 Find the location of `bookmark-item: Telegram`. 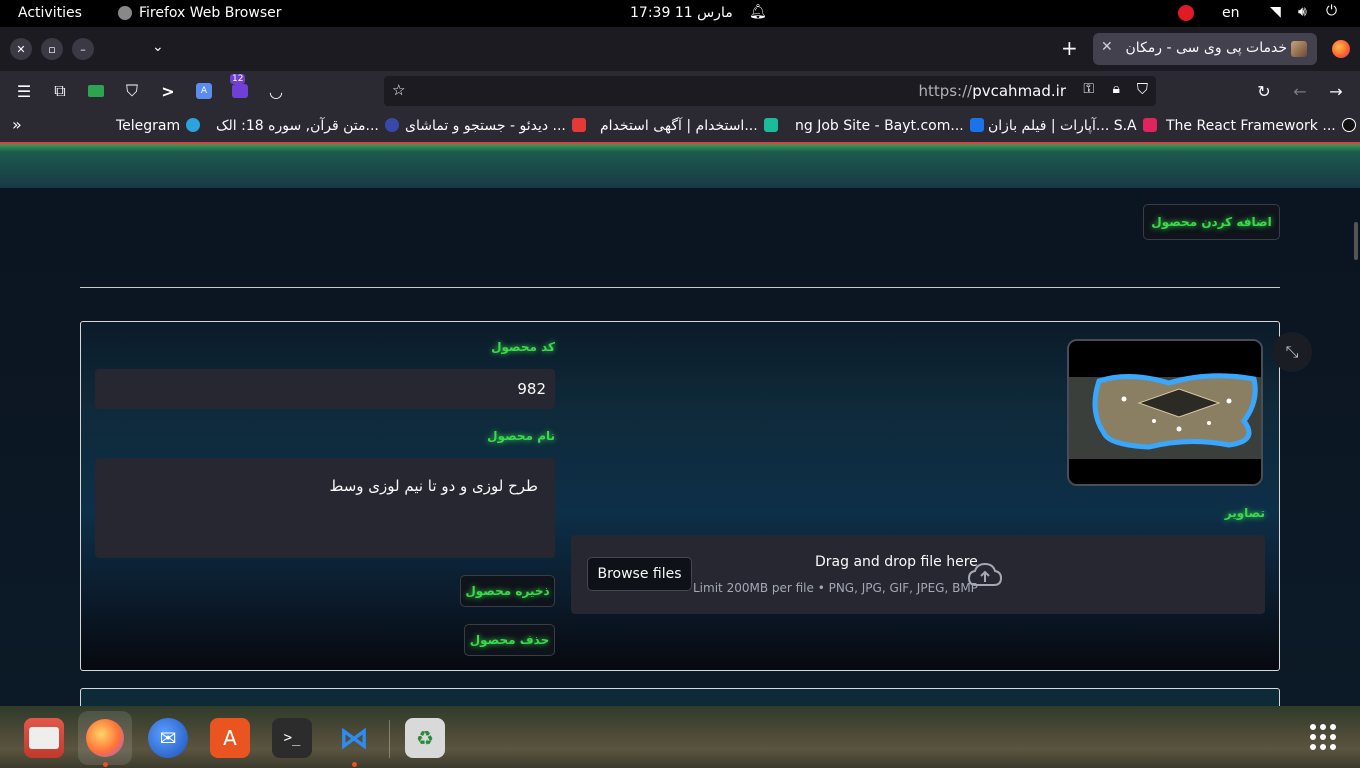

bookmark-item: Telegram is located at coordinates (158, 126).